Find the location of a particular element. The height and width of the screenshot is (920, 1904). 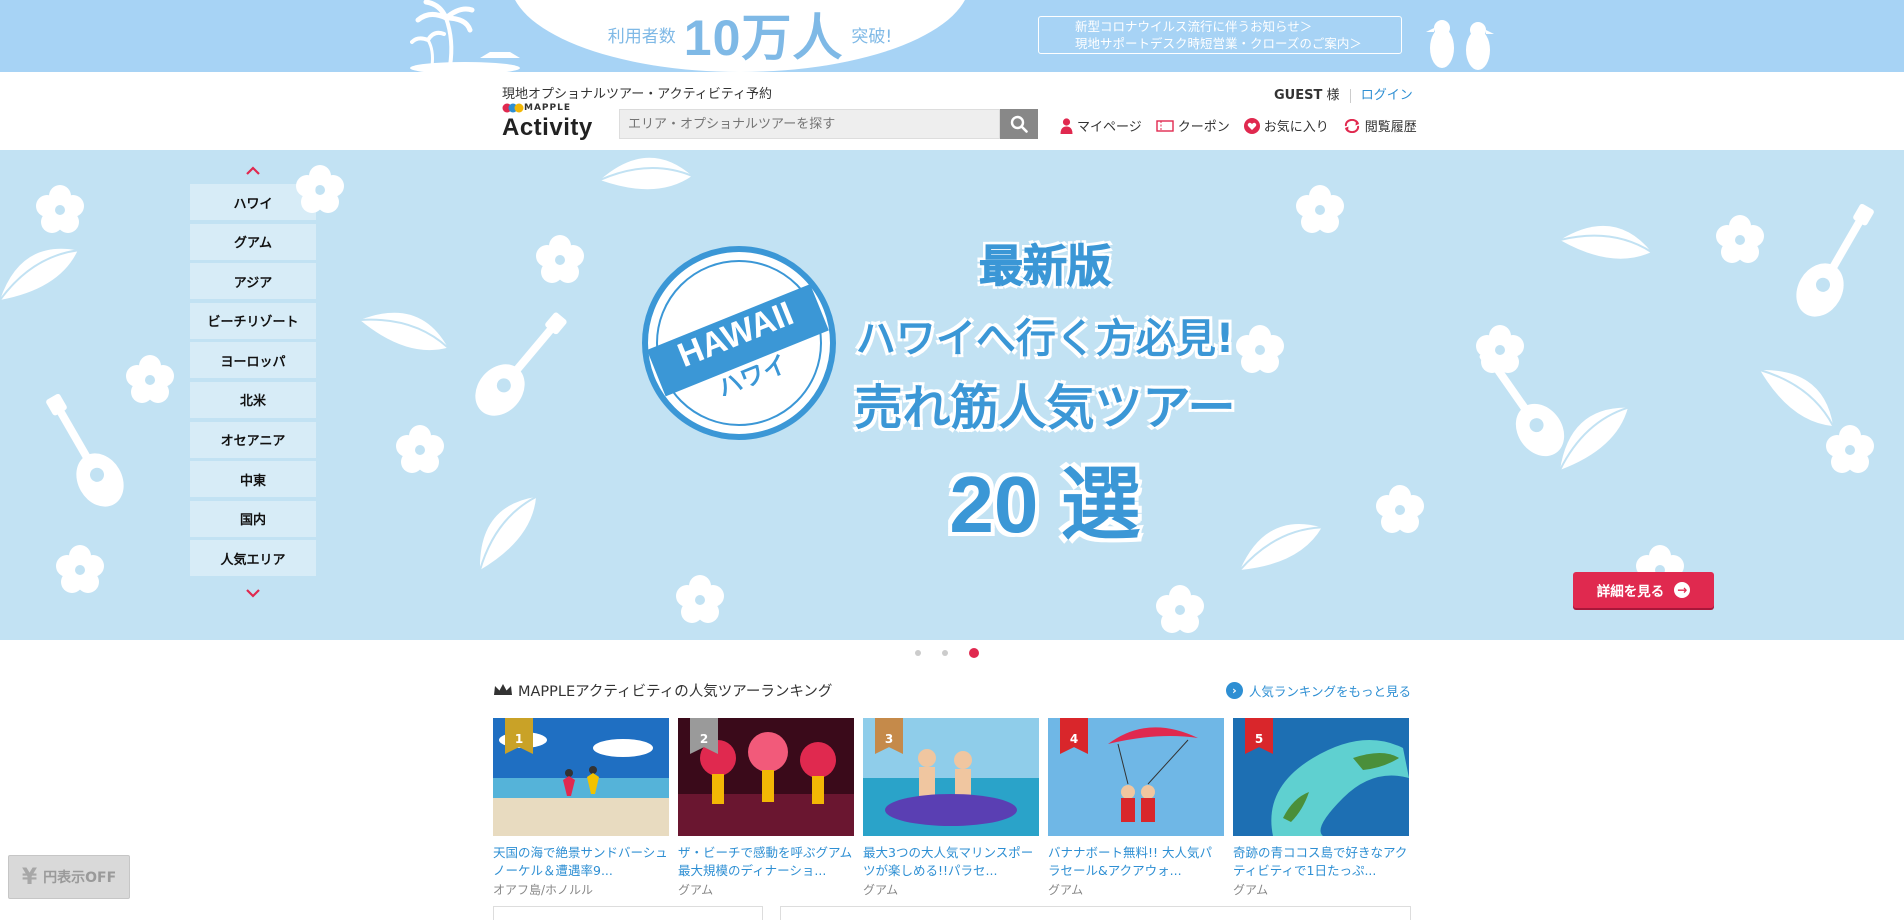

history-icon is located at coordinates (1351, 125).